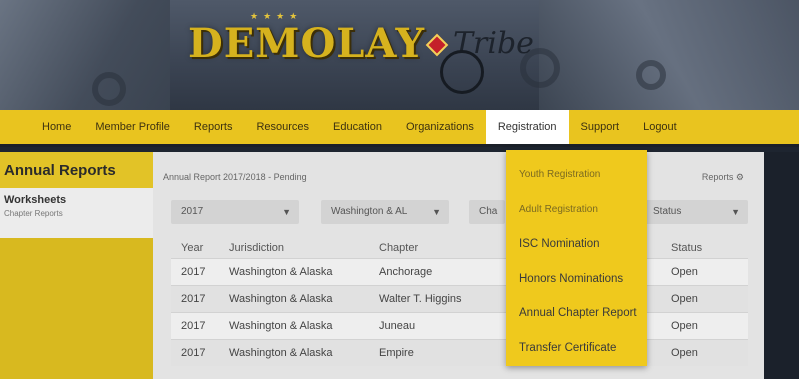 The height and width of the screenshot is (379, 799). I want to click on nav-item-organizations: Organizations, so click(440, 127).